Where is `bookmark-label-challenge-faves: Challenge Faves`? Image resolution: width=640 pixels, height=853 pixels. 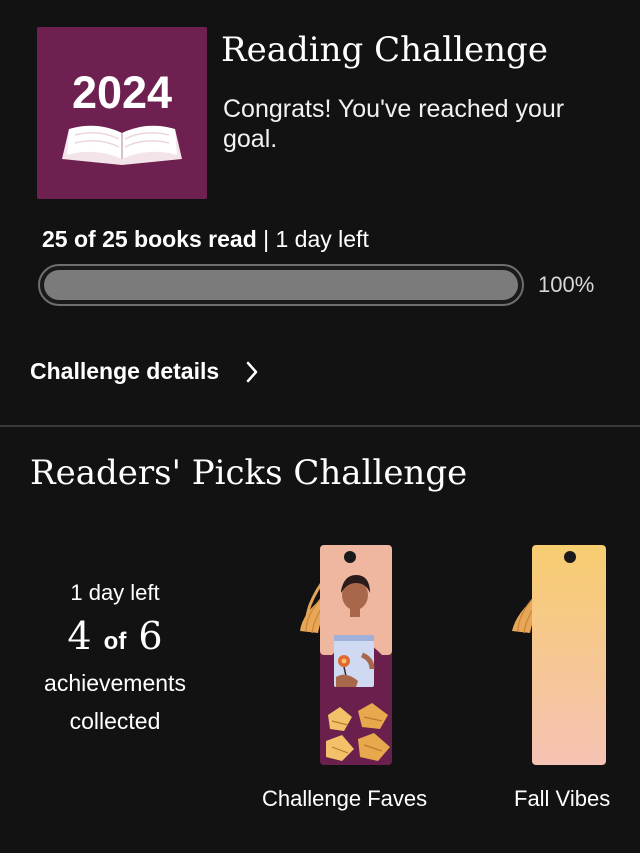
bookmark-label-challenge-faves: Challenge Faves is located at coordinates (345, 798).